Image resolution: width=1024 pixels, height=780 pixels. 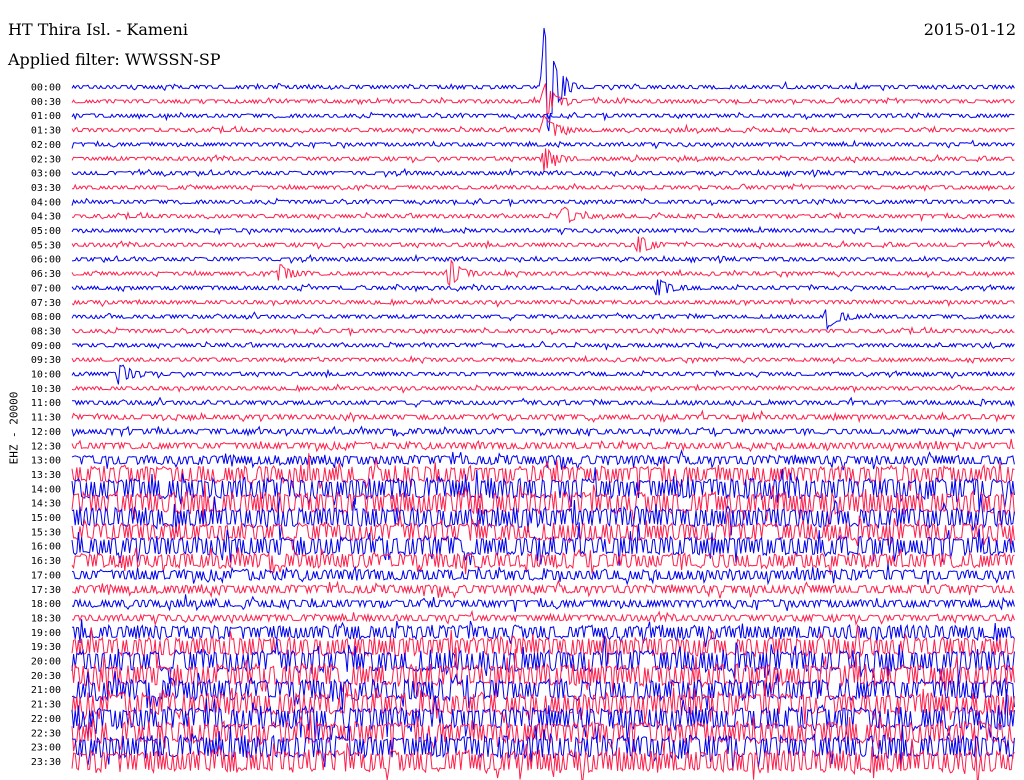 I want to click on time-tick-label: 00:00, so click(x=46, y=88).